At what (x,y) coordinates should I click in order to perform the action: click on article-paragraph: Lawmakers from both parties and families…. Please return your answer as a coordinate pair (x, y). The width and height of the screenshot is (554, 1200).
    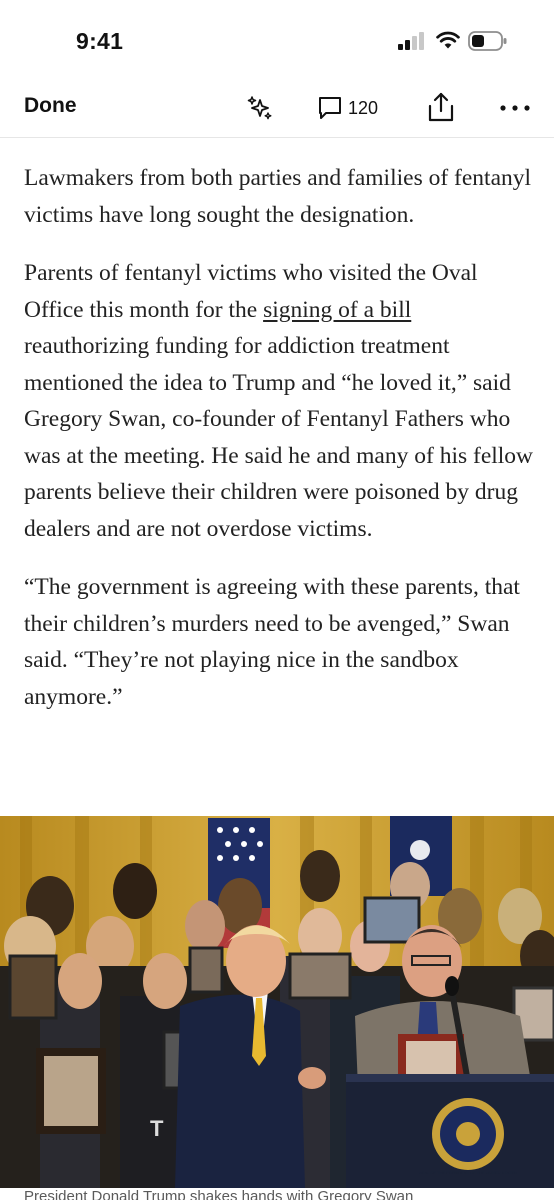
    Looking at the image, I should click on (278, 196).